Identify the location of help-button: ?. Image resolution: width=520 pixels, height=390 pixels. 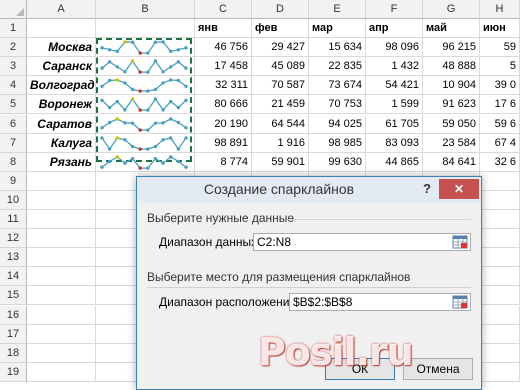
(427, 189).